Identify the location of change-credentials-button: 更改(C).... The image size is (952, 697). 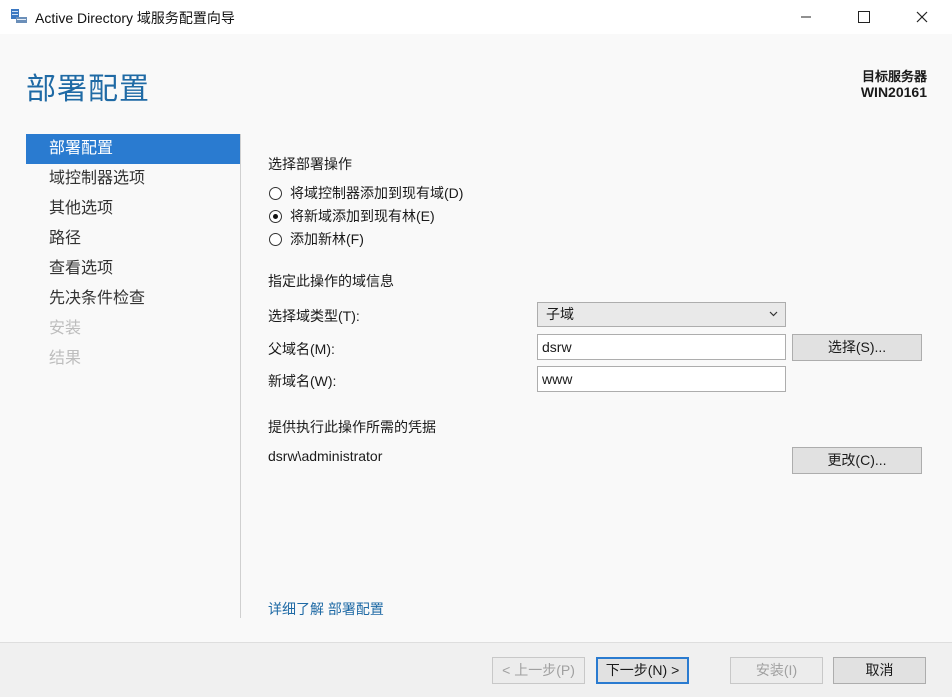
(857, 460).